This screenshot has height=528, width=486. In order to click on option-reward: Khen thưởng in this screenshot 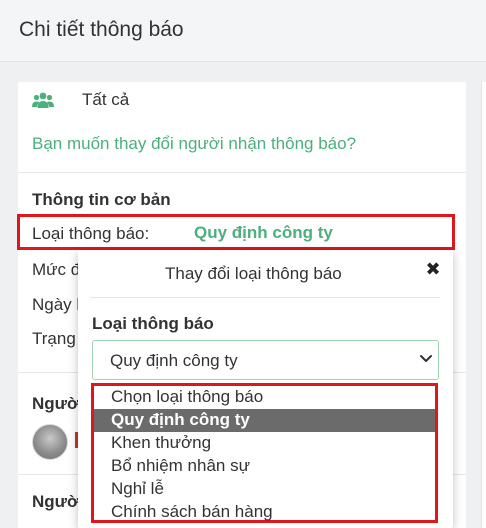, I will do `click(264, 443)`.